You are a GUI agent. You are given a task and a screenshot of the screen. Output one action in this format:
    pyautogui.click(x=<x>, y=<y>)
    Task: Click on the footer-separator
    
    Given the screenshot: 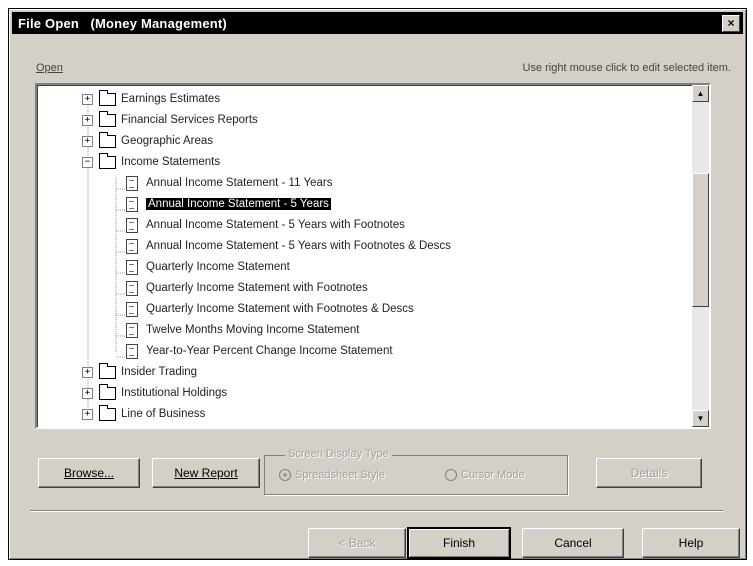 What is the action you would take?
    pyautogui.click(x=376, y=511)
    